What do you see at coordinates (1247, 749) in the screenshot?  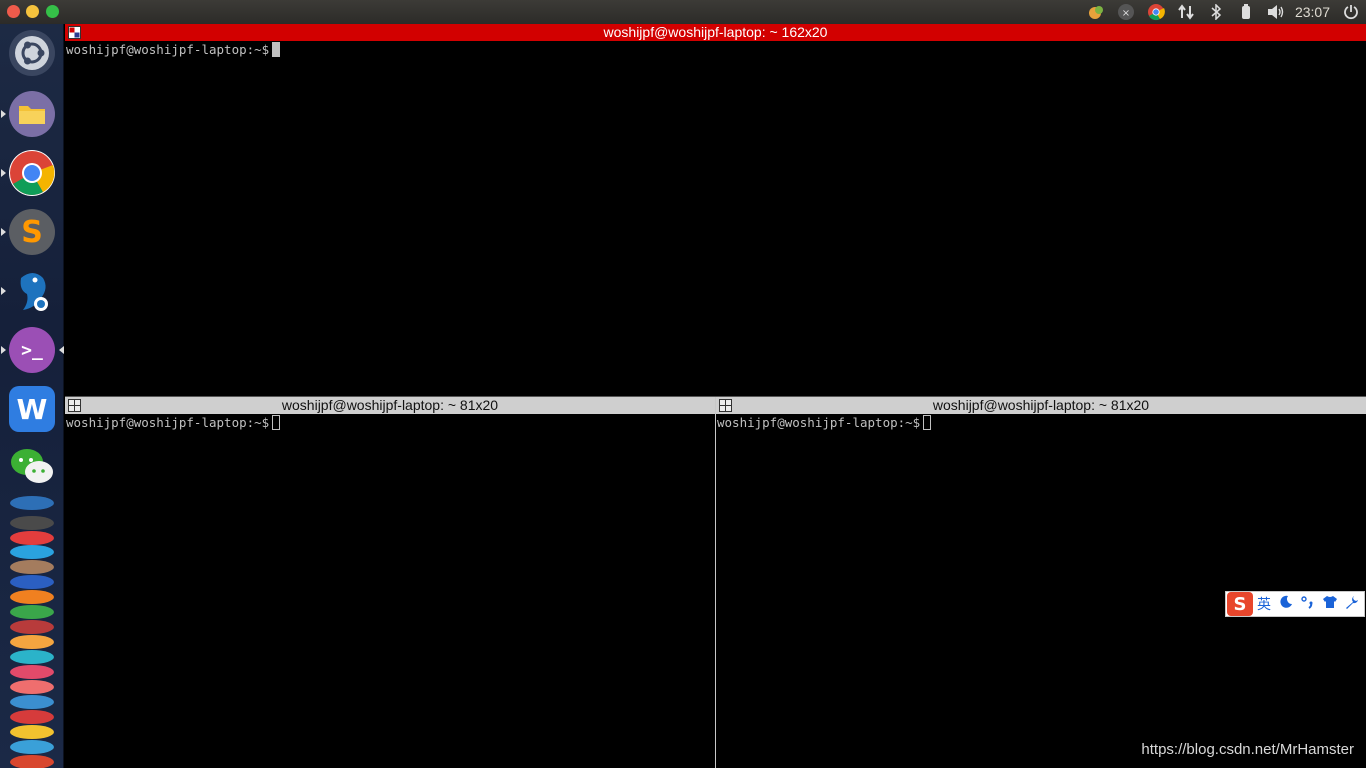 I see `watermark-text: https://blog.csdn.net/MrHamster` at bounding box center [1247, 749].